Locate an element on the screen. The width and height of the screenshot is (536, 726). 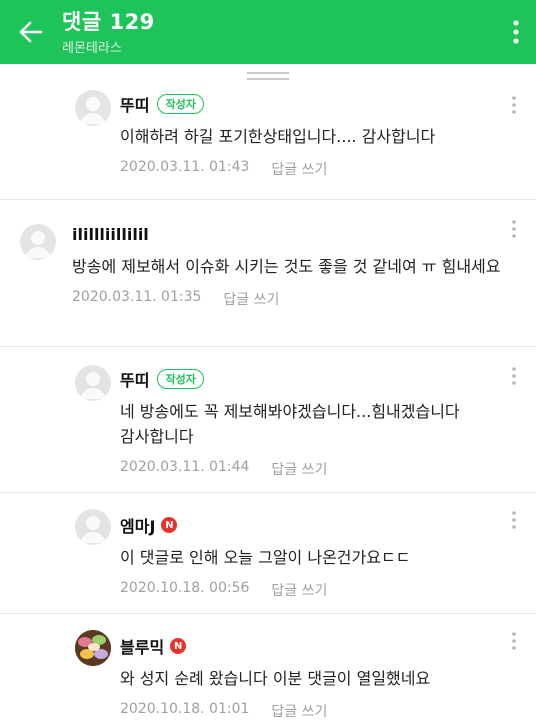
comment-meta: 2020.10.18. 00:56 답글 쓰기 is located at coordinates (318, 590).